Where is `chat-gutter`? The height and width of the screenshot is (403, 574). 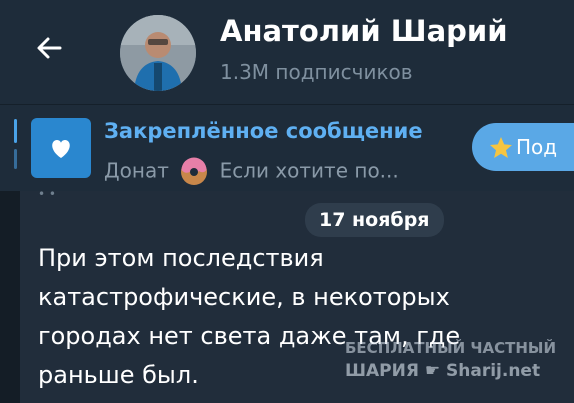 chat-gutter is located at coordinates (10, 297).